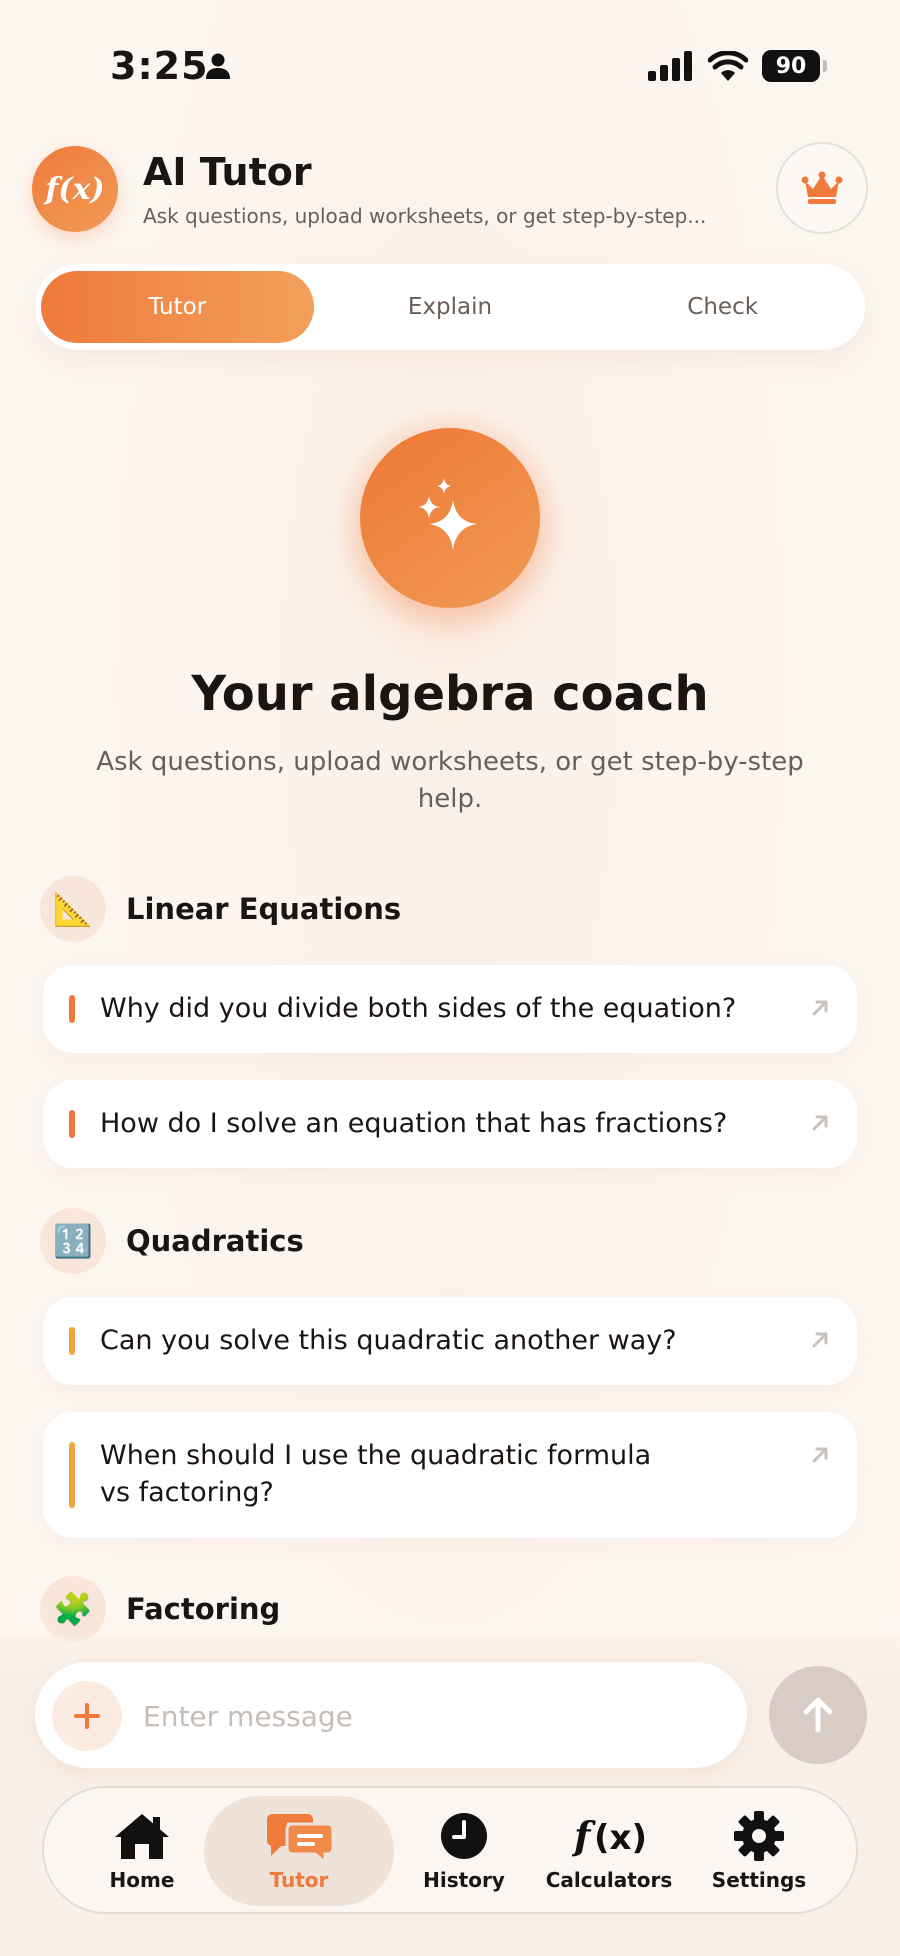 The width and height of the screenshot is (900, 1956). I want to click on section-quadratics: 🔢 Quadratics, so click(172, 1241).